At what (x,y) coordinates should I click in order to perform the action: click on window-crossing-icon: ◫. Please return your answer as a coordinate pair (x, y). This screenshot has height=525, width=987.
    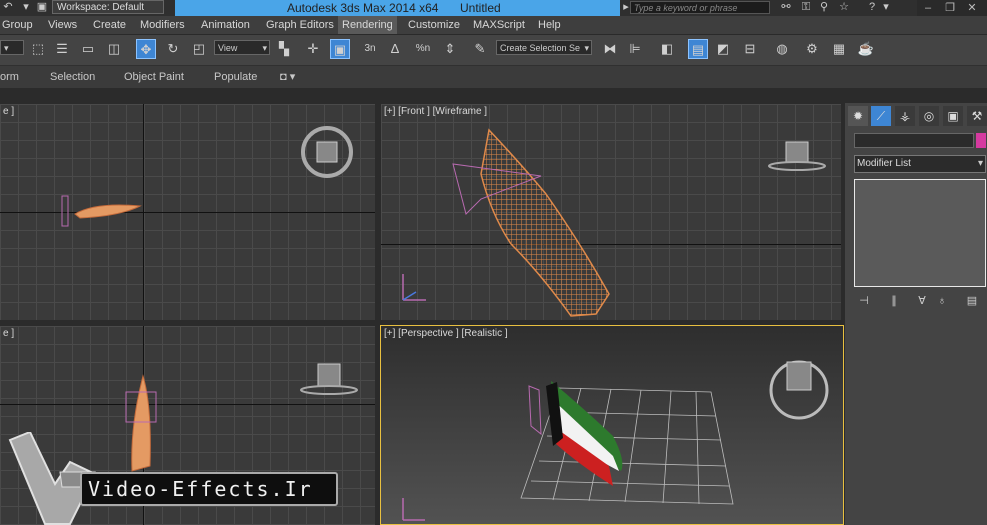
    Looking at the image, I should click on (114, 49).